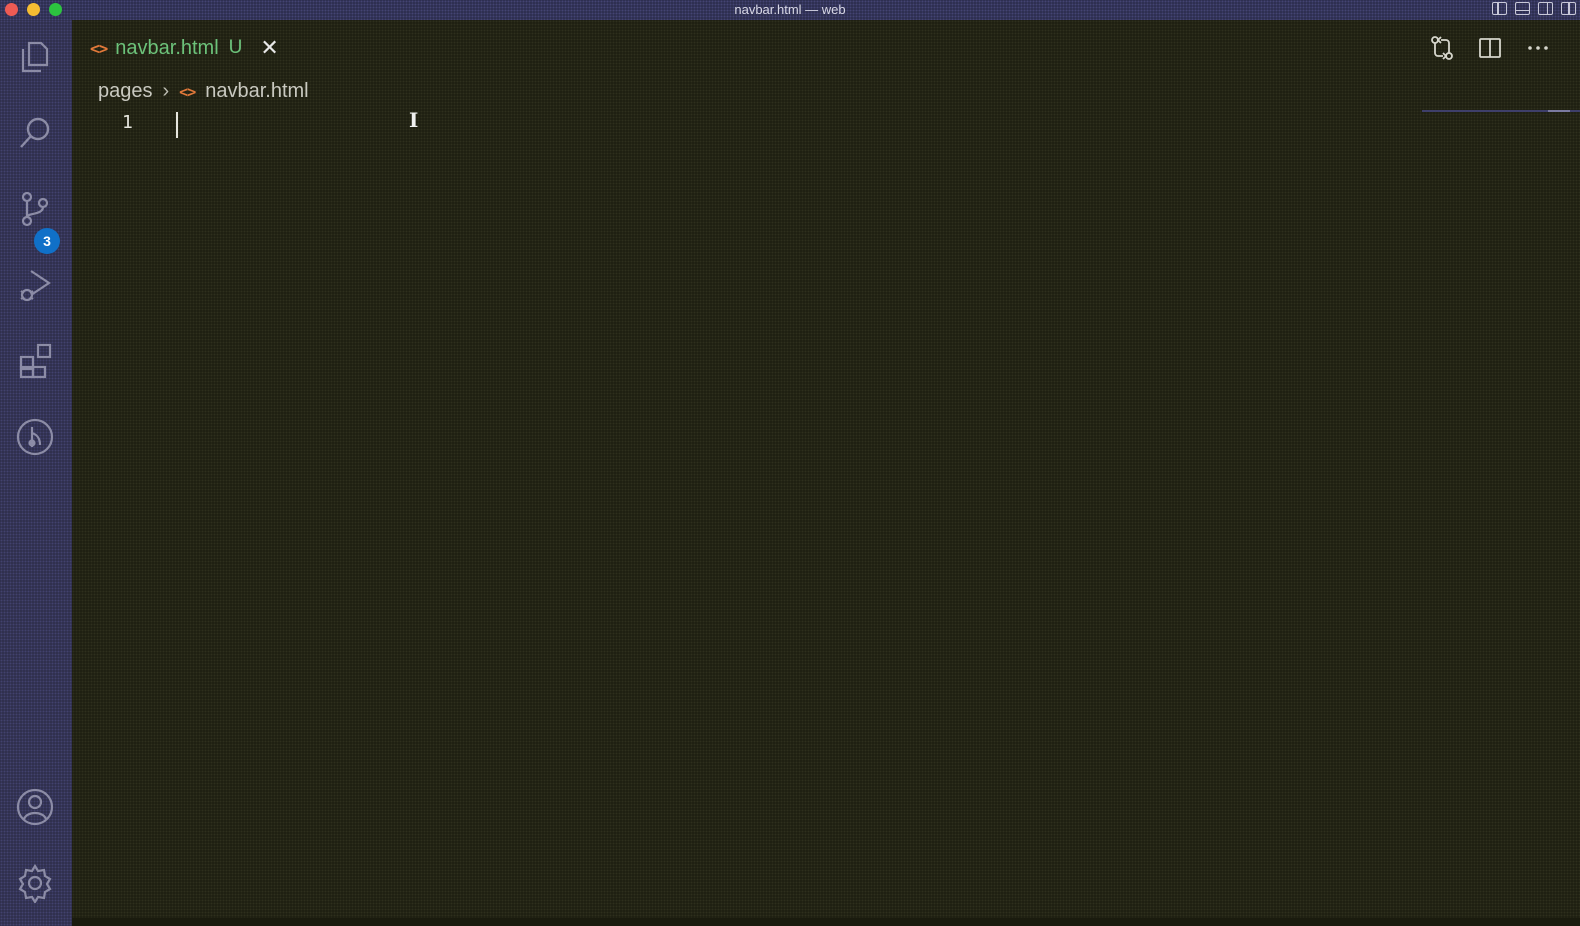  What do you see at coordinates (826, 922) in the screenshot?
I see `status-strip` at bounding box center [826, 922].